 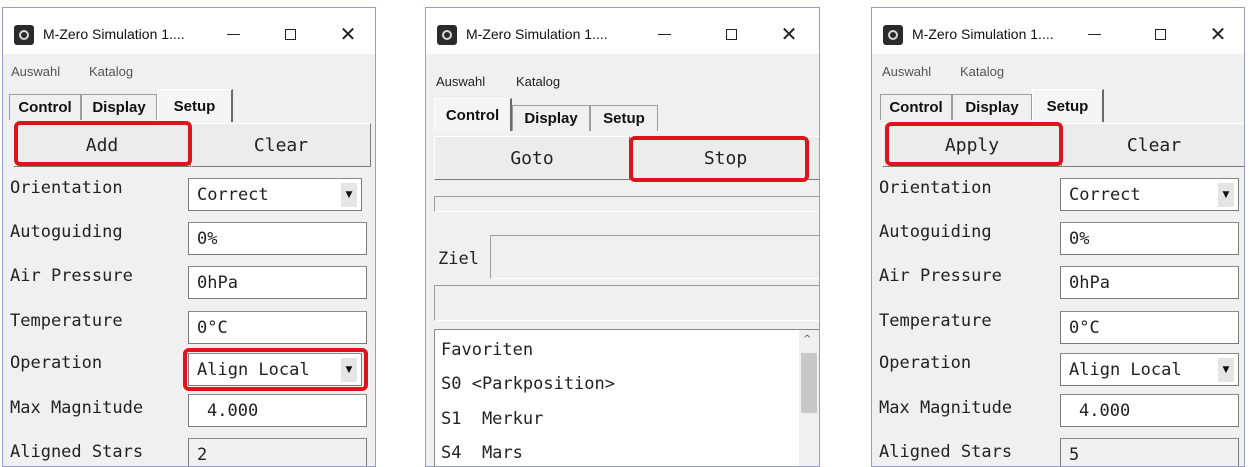 I want to click on scrollbar: ^, so click(x=809, y=398).